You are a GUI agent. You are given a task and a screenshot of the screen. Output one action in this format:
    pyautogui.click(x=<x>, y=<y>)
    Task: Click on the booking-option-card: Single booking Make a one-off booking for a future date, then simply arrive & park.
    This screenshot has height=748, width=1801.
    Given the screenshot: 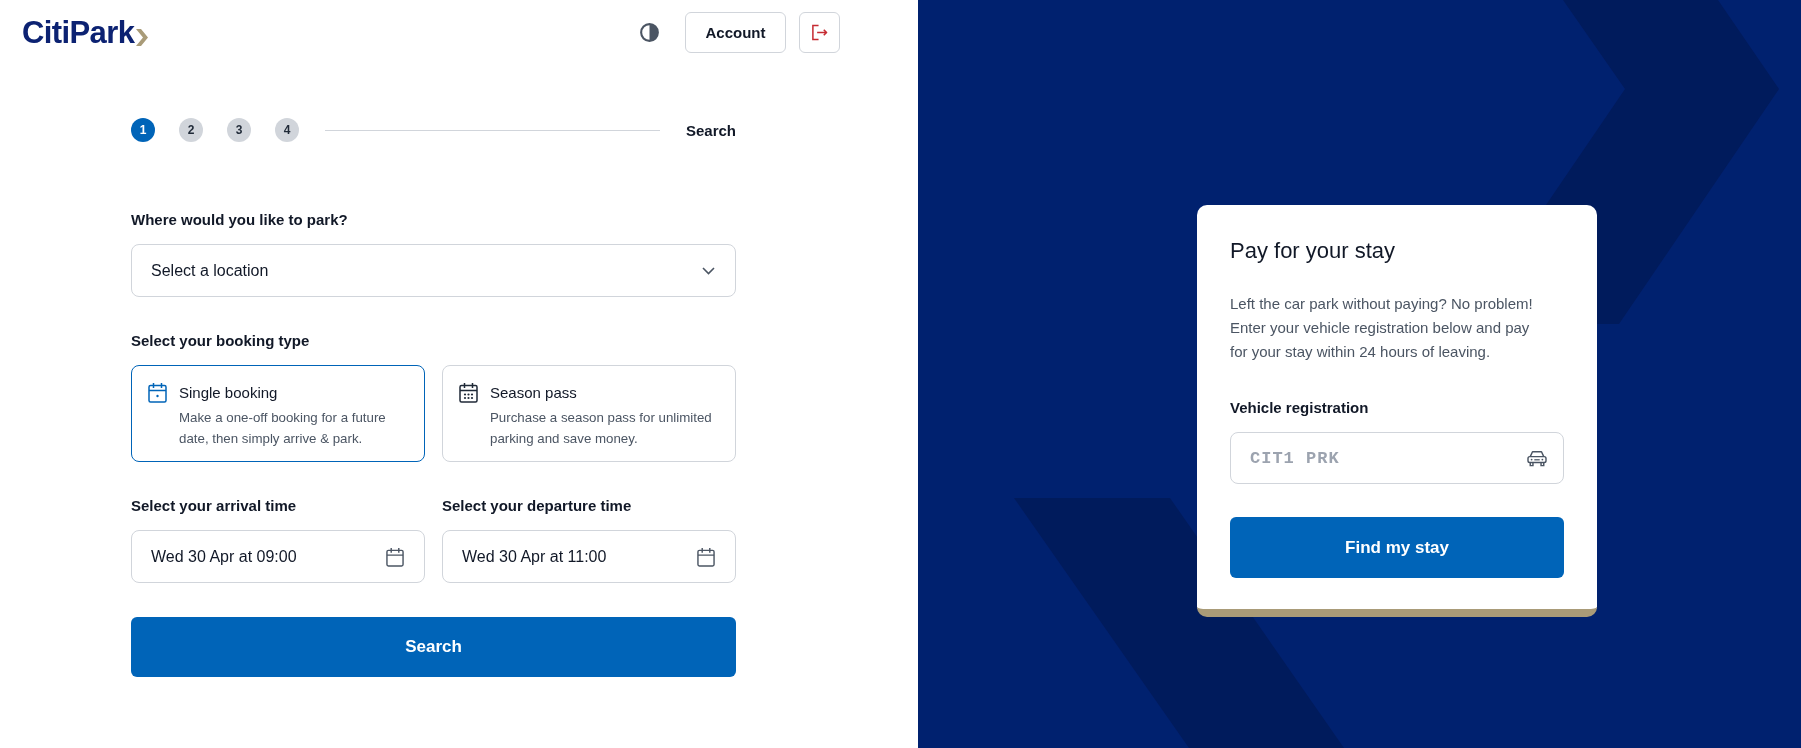 What is the action you would take?
    pyautogui.click(x=278, y=413)
    